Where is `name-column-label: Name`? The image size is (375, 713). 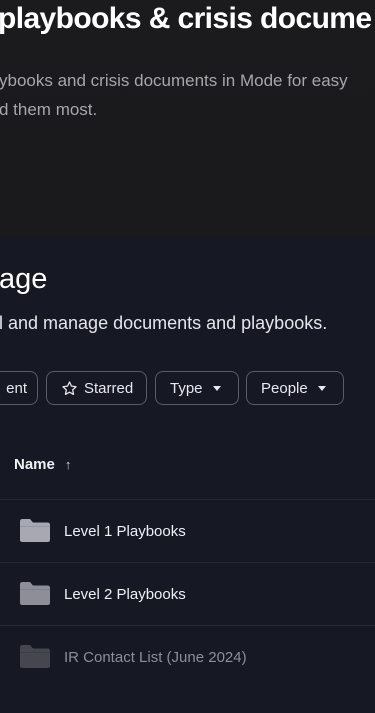
name-column-label: Name is located at coordinates (34, 464).